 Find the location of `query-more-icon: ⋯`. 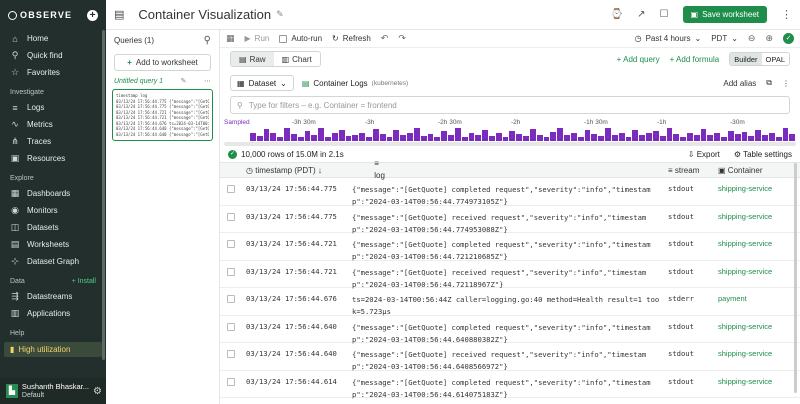

query-more-icon: ⋯ is located at coordinates (207, 81).